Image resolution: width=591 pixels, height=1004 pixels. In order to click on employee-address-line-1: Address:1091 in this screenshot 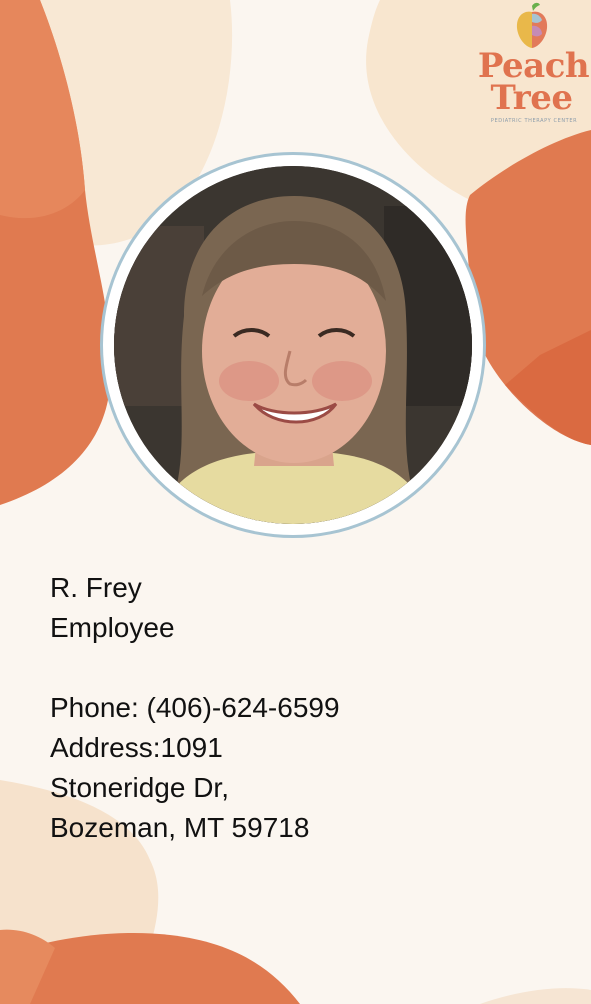, I will do `click(136, 747)`.